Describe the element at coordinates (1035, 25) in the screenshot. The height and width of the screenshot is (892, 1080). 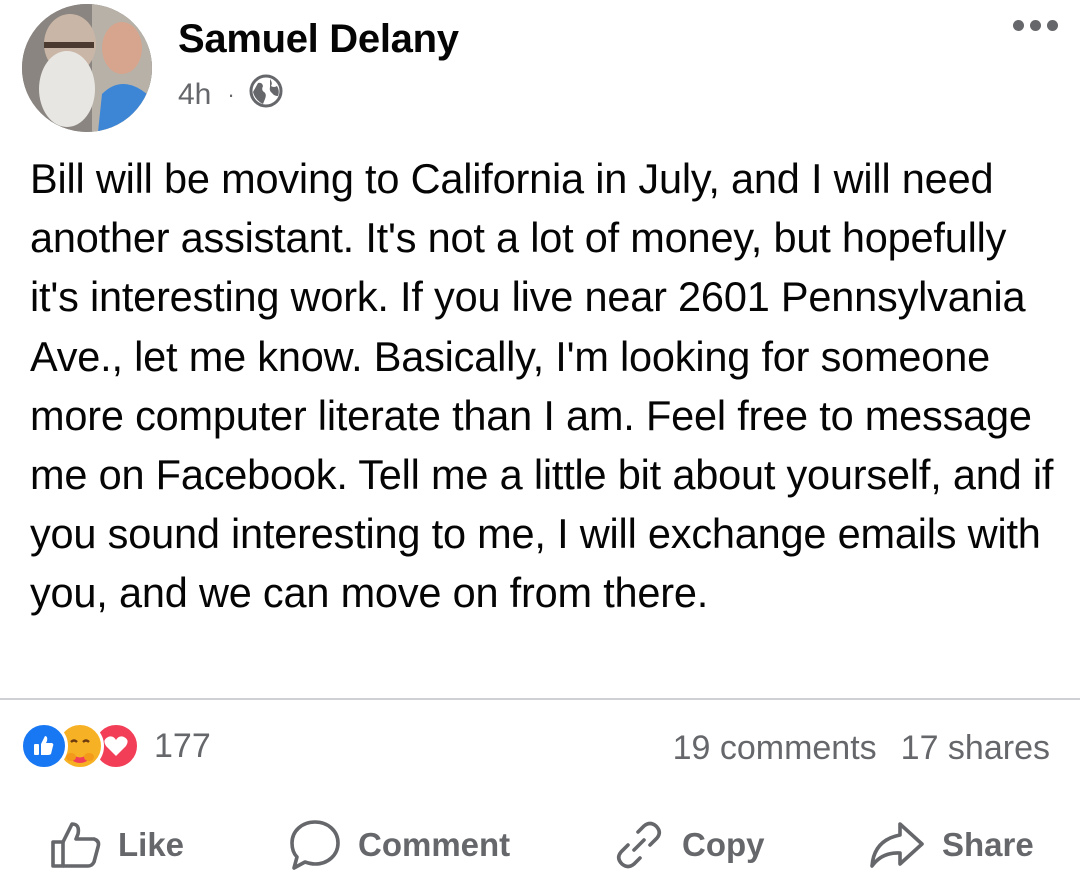
I see `more-options-icon` at that location.